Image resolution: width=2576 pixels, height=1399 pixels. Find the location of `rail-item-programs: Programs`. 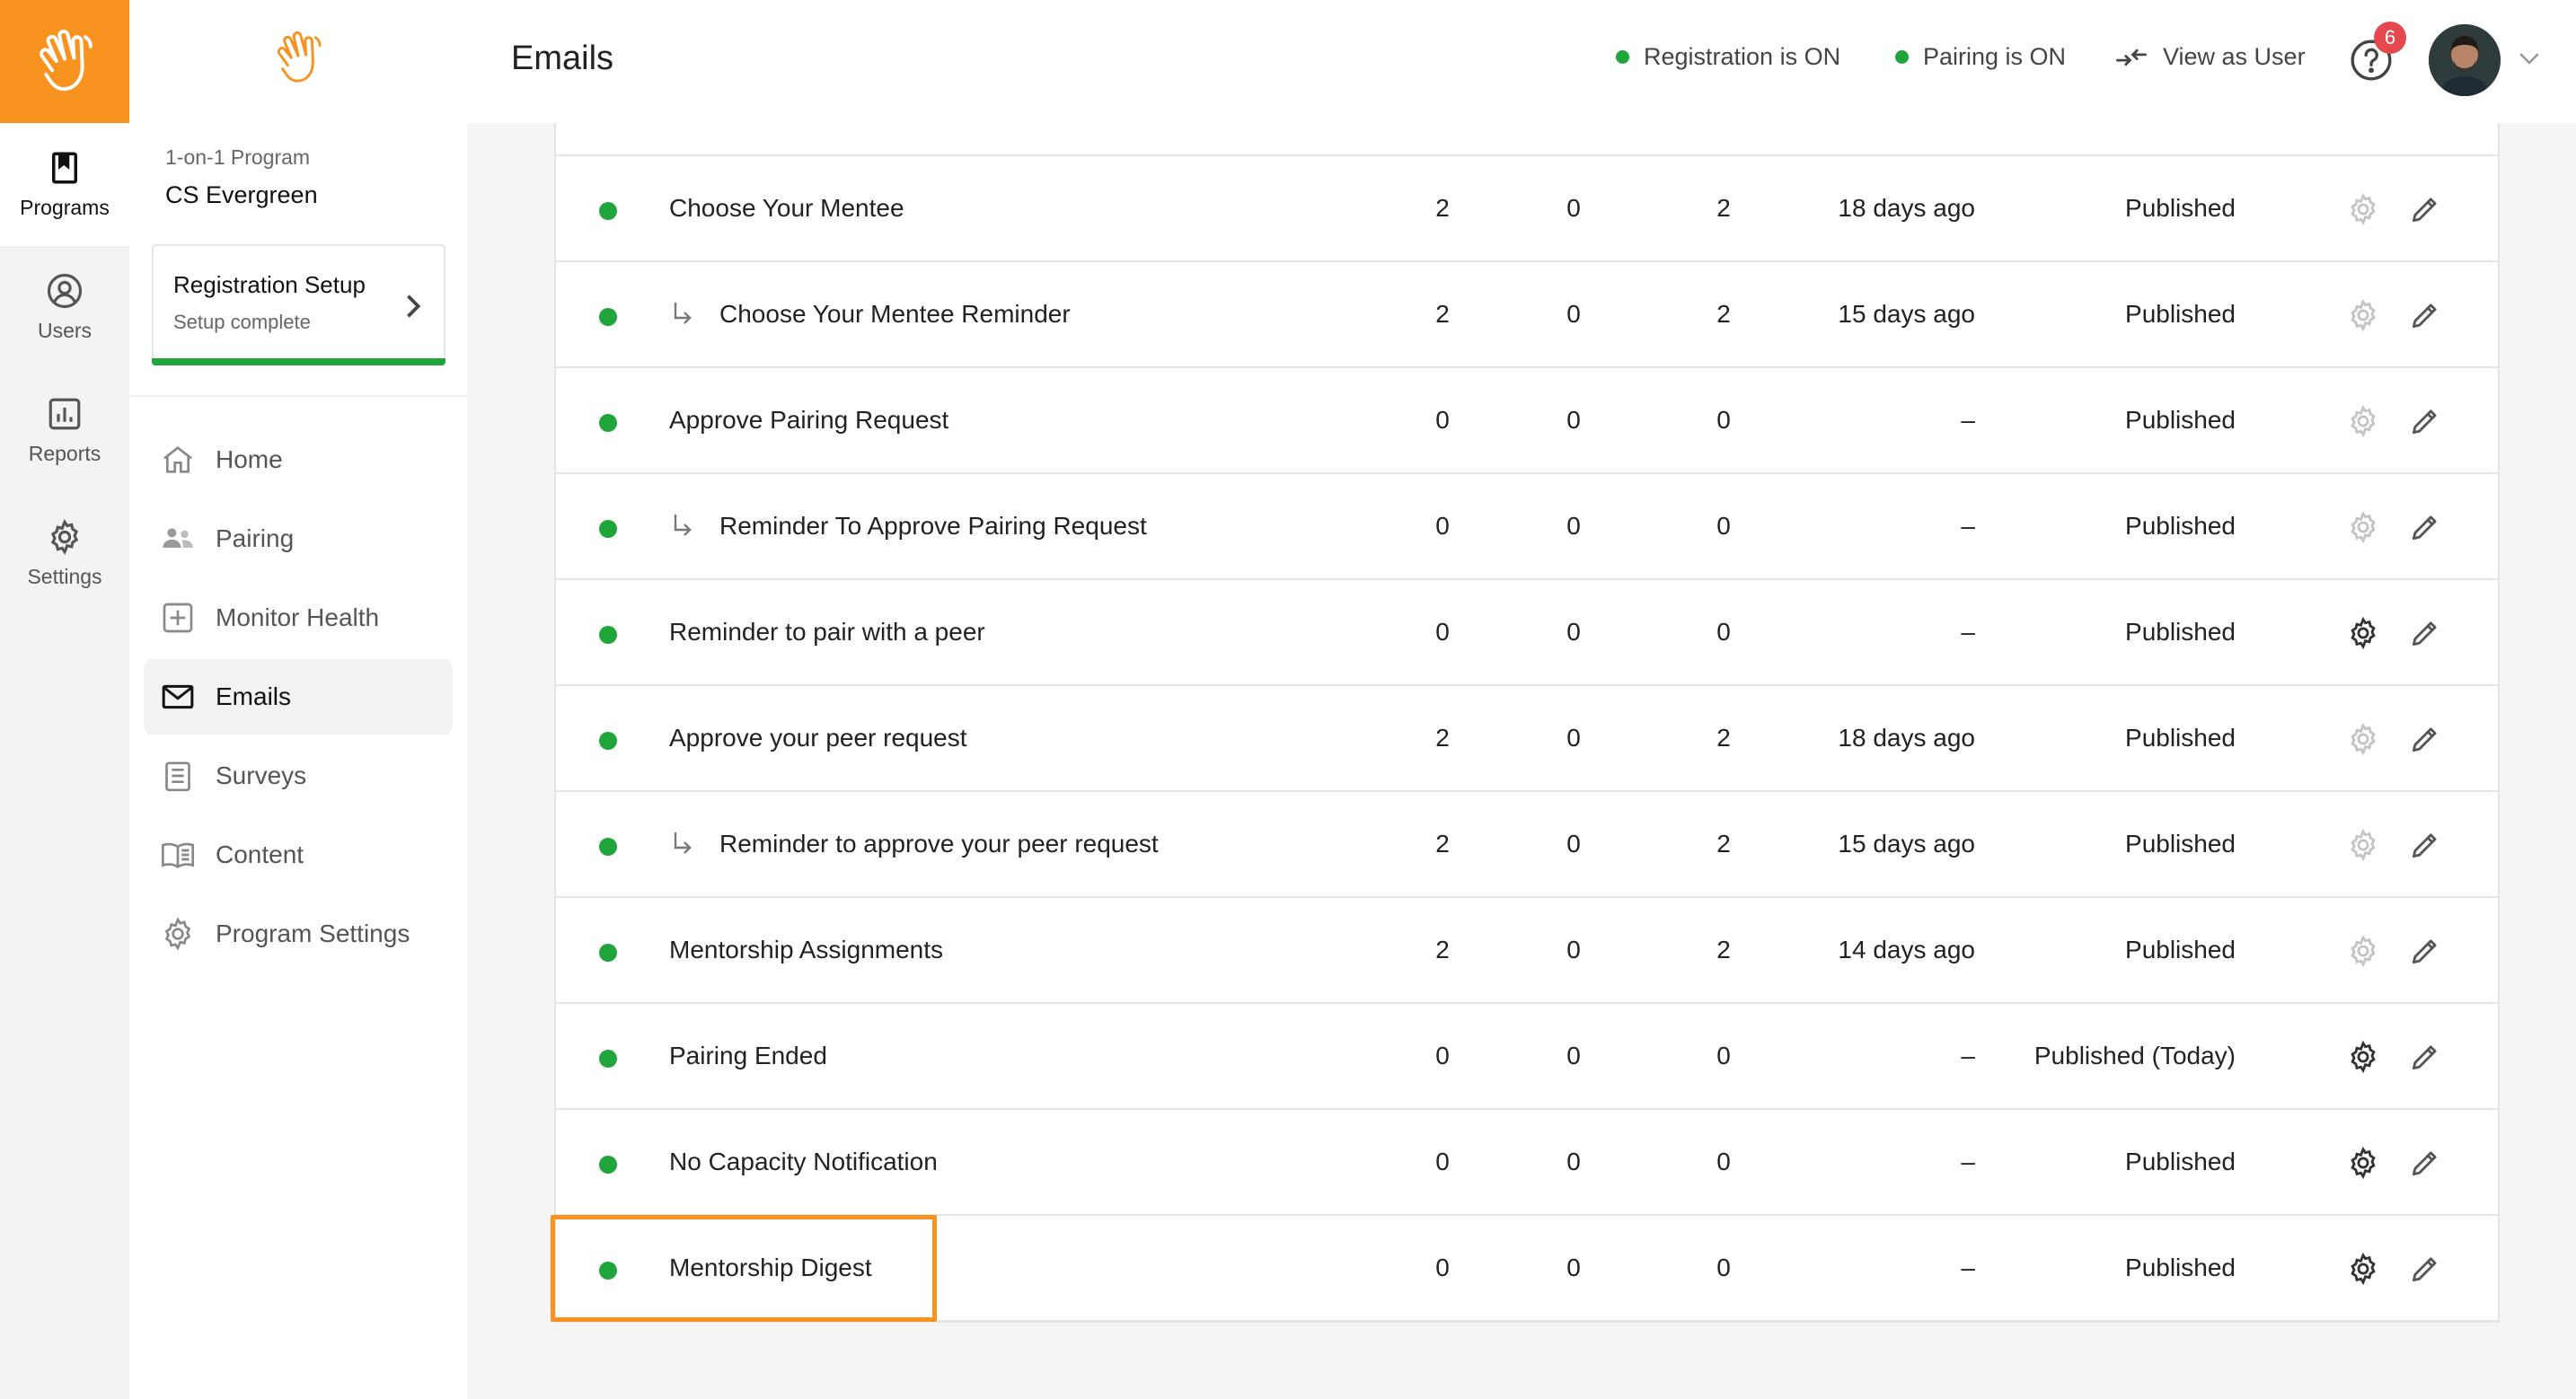

rail-item-programs: Programs is located at coordinates (64, 184).